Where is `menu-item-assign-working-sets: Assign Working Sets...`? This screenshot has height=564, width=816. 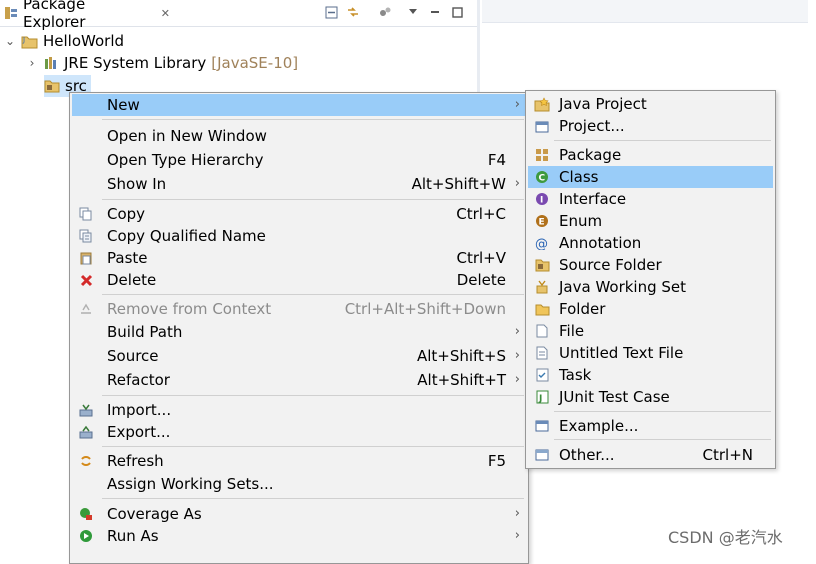 menu-item-assign-working-sets: Assign Working Sets... is located at coordinates (299, 484).